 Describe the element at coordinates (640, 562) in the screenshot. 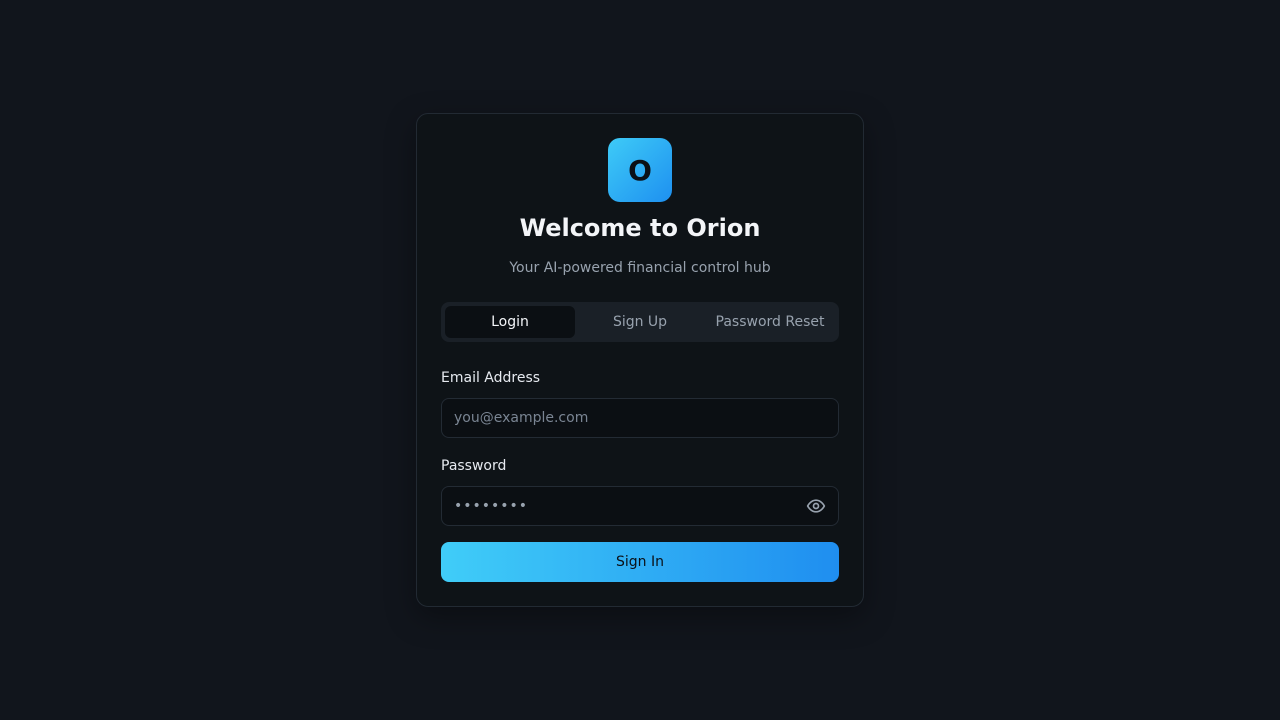

I see `sign-in-button: Sign In` at that location.